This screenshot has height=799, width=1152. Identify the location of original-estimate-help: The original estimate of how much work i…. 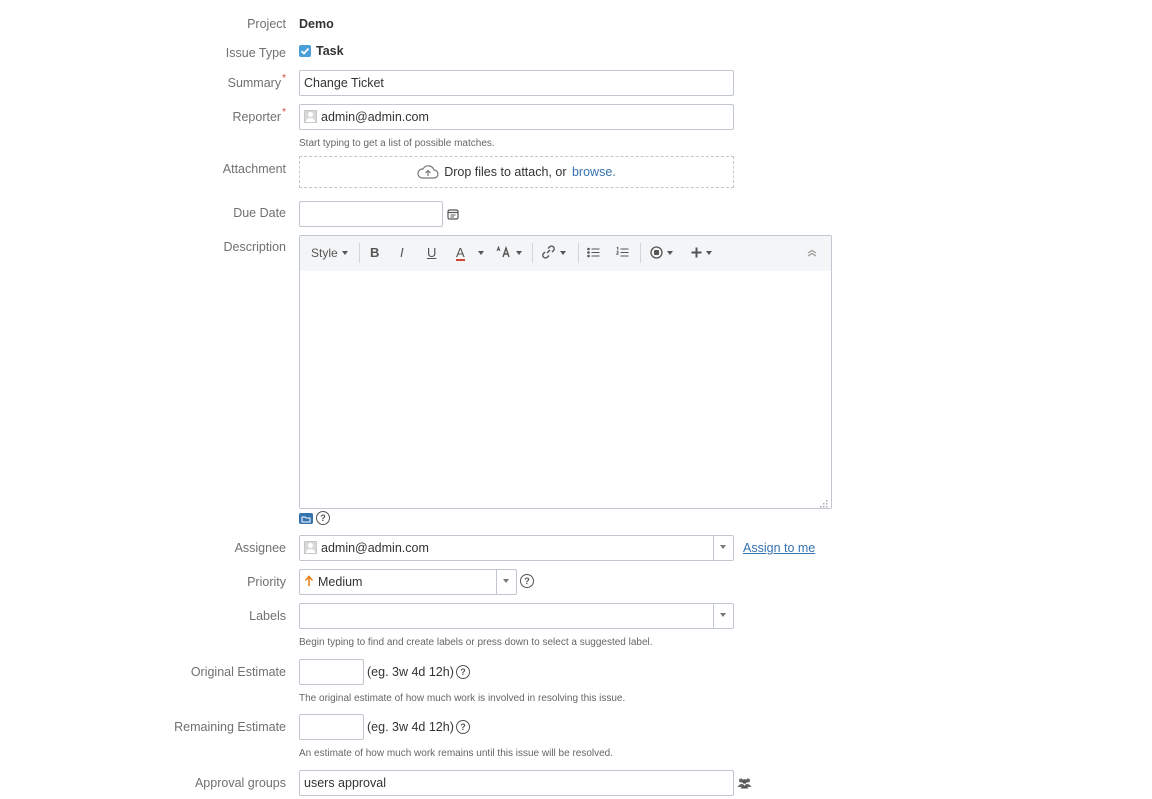
(462, 698).